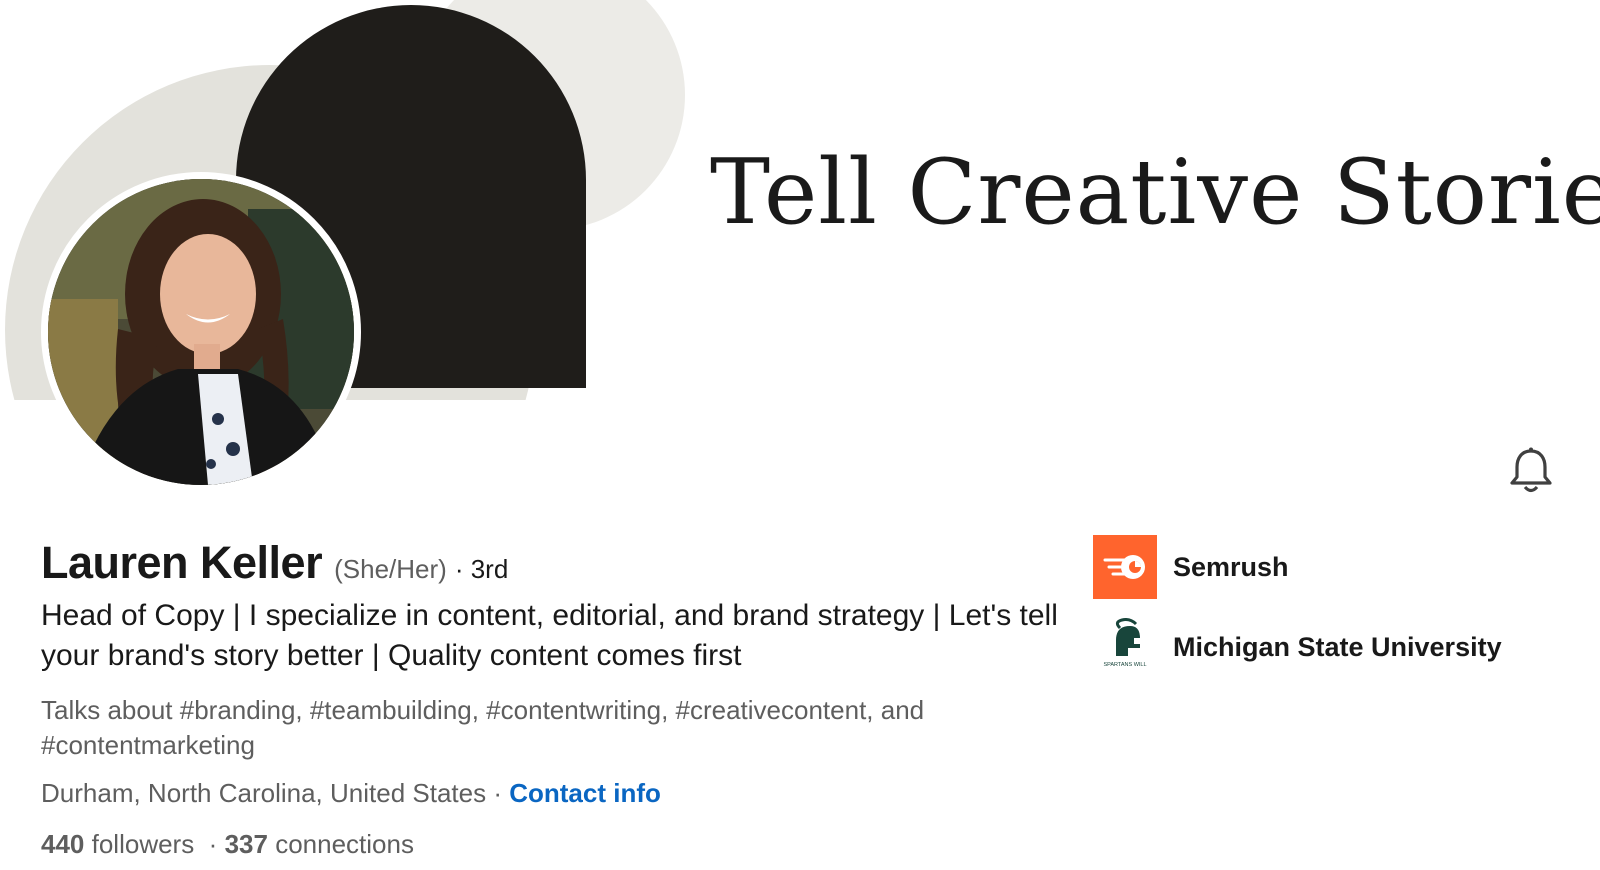 The height and width of the screenshot is (870, 1600). Describe the element at coordinates (1124, 665) in the screenshot. I see `msu-logo-text: SPARTANS WILL` at that location.